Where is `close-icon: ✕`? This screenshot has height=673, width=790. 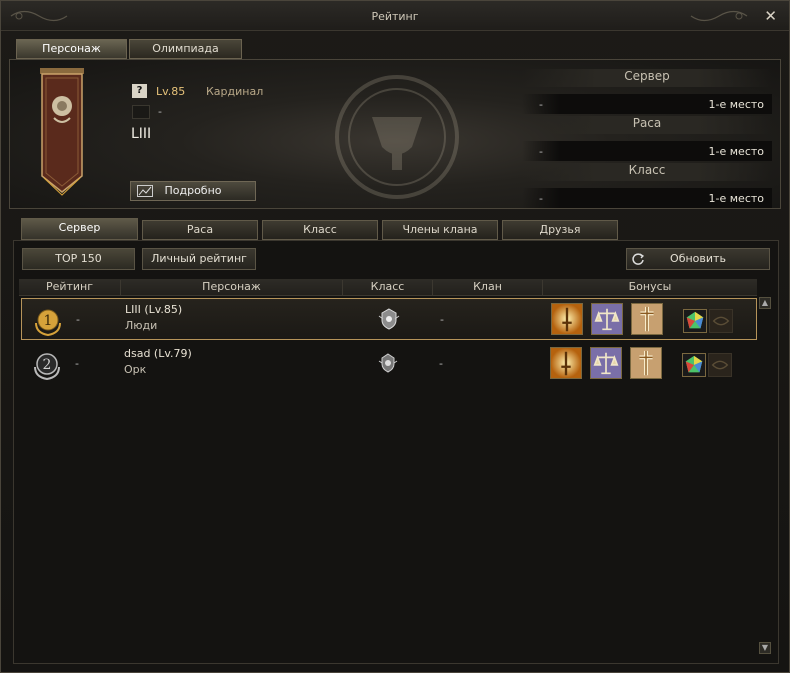
close-icon: ✕ is located at coordinates (770, 16).